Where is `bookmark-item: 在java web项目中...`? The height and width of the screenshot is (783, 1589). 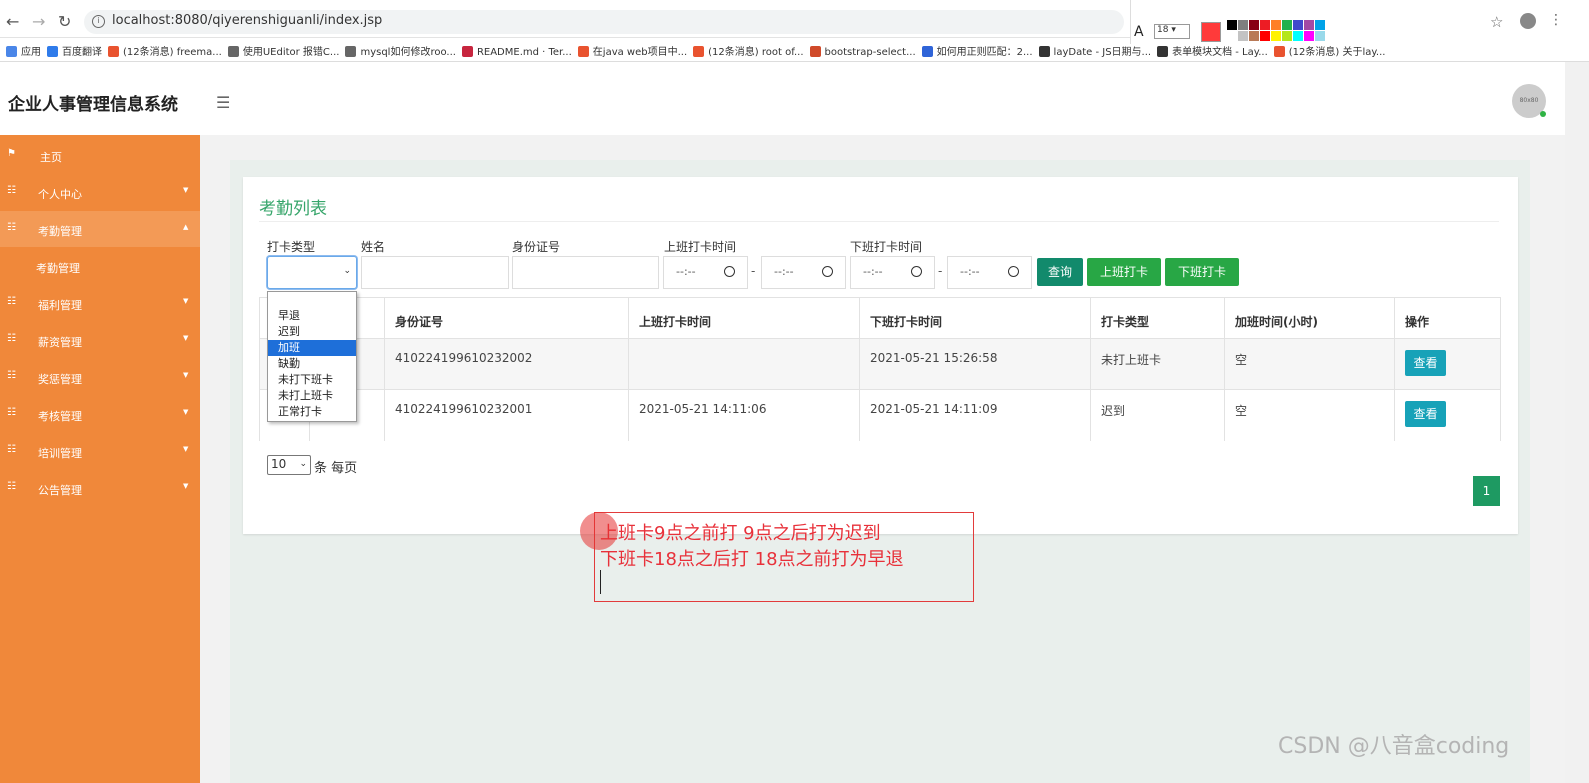 bookmark-item: 在java web项目中... is located at coordinates (632, 50).